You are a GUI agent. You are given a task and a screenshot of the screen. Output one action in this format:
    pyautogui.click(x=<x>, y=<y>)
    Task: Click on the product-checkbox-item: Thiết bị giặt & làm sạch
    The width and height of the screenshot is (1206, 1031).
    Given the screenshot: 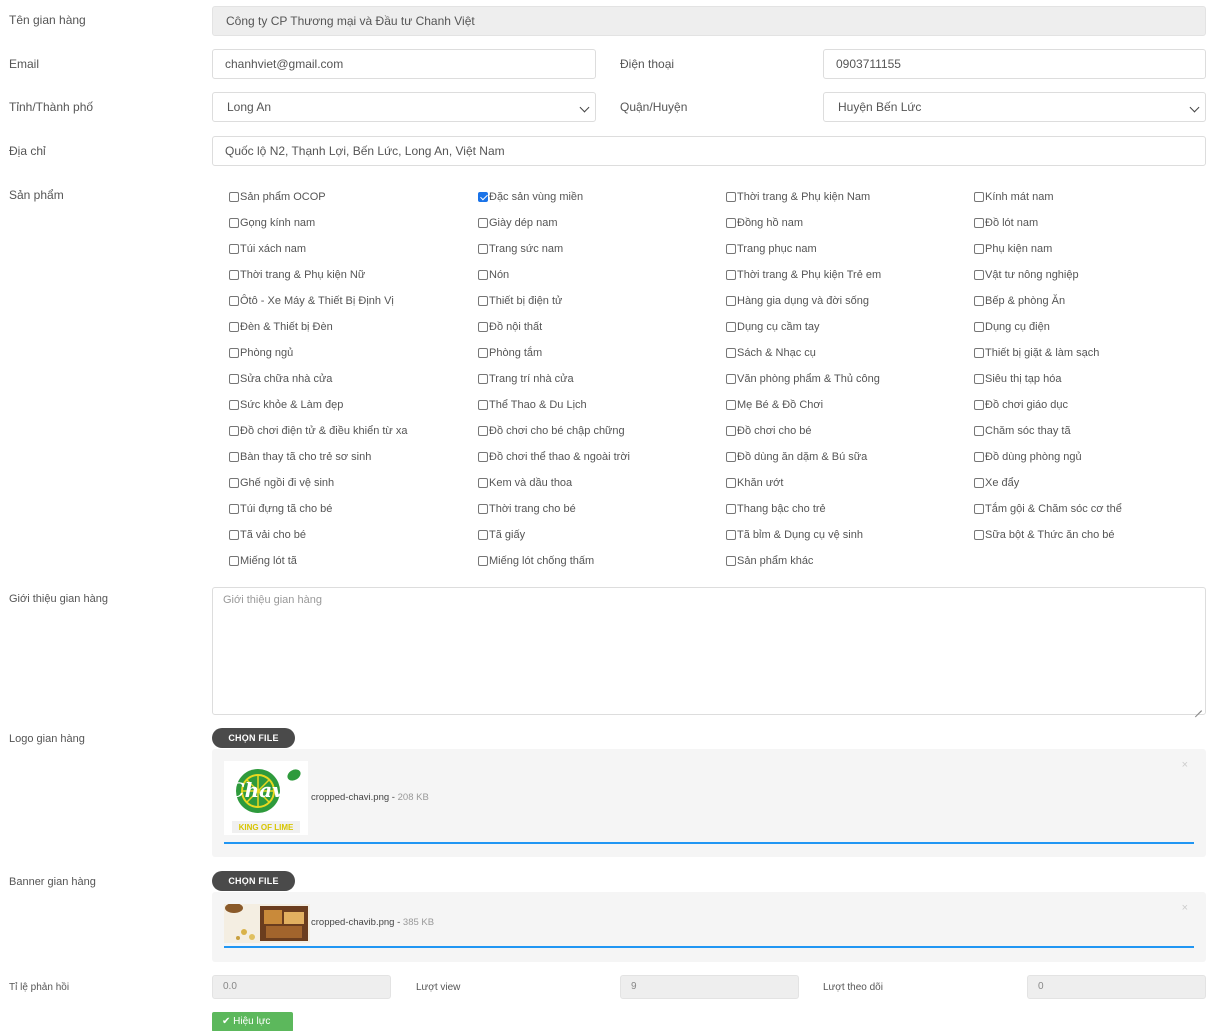 What is the action you would take?
    pyautogui.click(x=1036, y=353)
    